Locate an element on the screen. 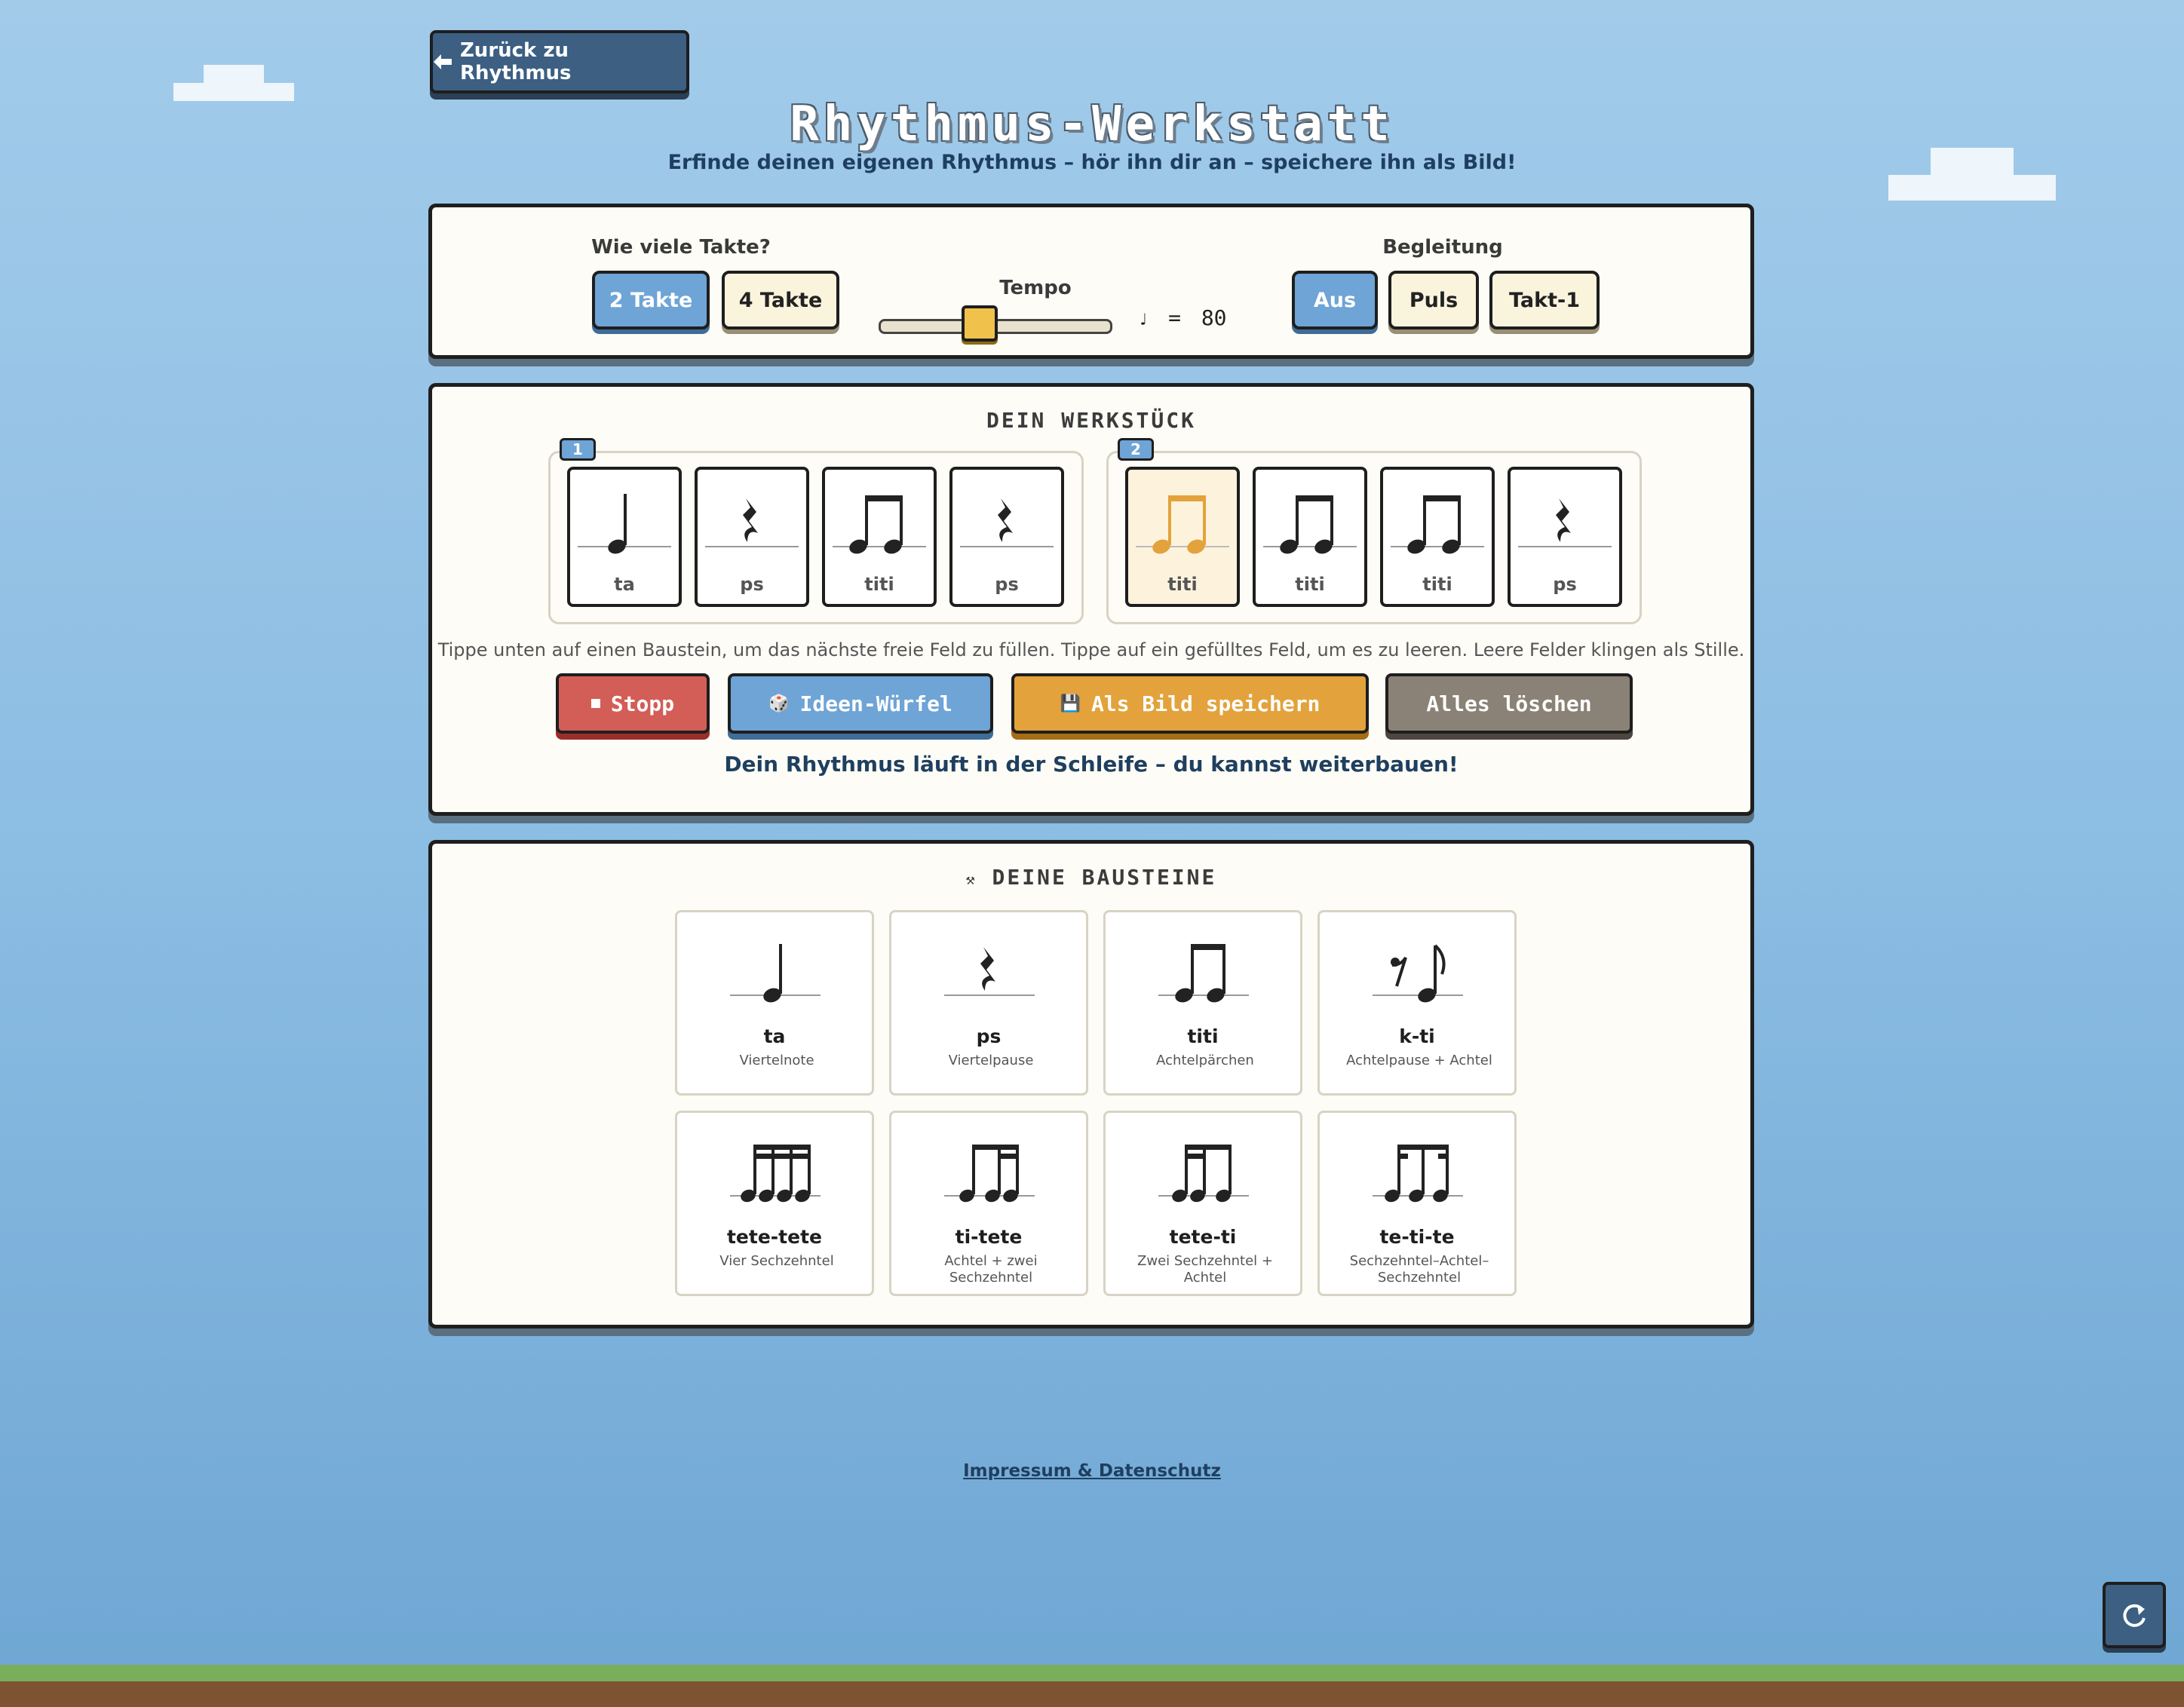 The image size is (2184, 1707). dice-label: Ideen-Würfel is located at coordinates (875, 703).